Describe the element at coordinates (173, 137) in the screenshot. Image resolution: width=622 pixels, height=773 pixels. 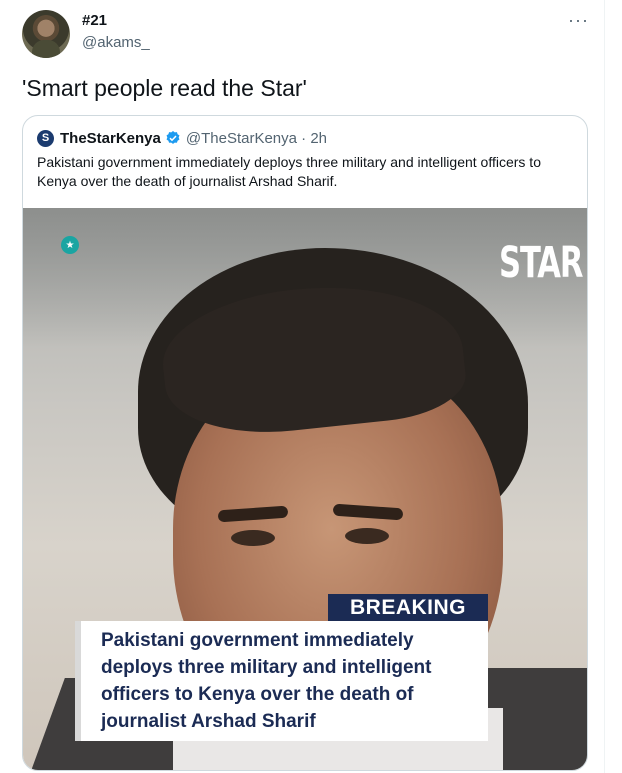
I see `verified-badge-icon` at that location.